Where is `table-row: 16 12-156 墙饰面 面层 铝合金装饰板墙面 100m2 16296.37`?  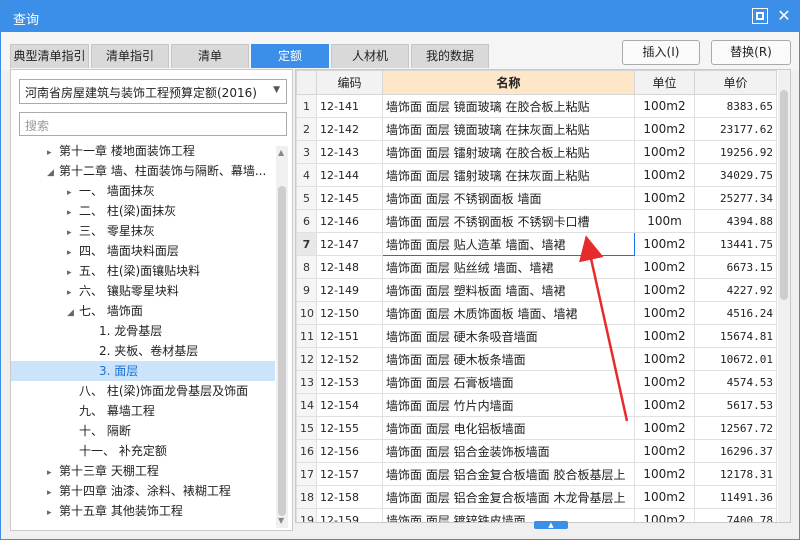
table-row: 16 12-156 墙饰面 面层 铝合金装饰板墙面 100m2 16296.37 is located at coordinates (536, 451).